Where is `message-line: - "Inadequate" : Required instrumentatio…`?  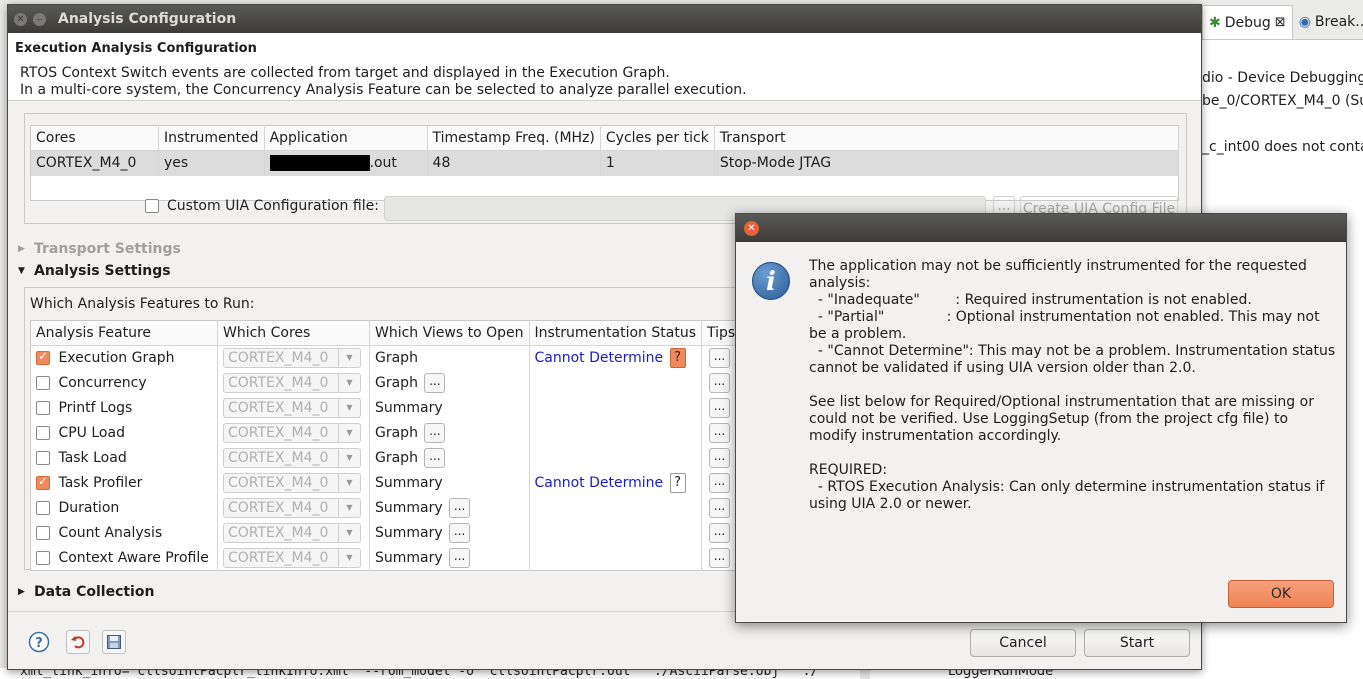
message-line: - "Inadequate" : Required instrumentatio… is located at coordinates (1030, 300).